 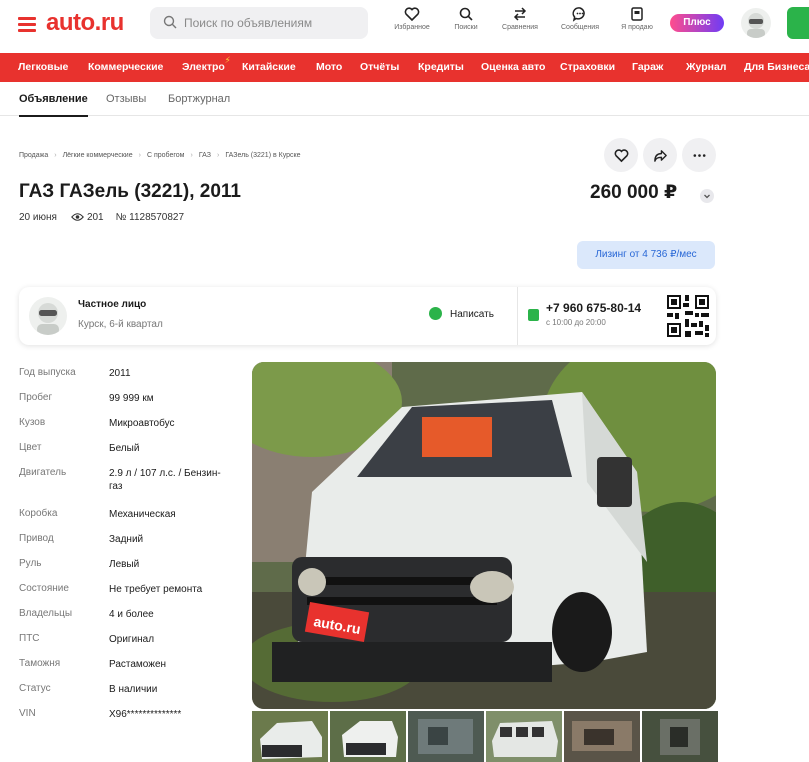 What do you see at coordinates (533, 315) in the screenshot?
I see `phone-icon` at bounding box center [533, 315].